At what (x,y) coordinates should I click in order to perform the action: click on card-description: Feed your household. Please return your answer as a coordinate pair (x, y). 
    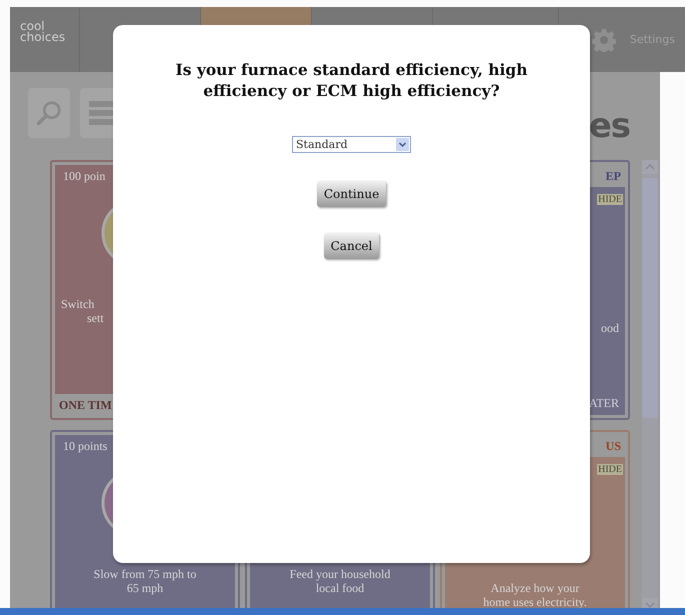
    Looking at the image, I should click on (340, 574).